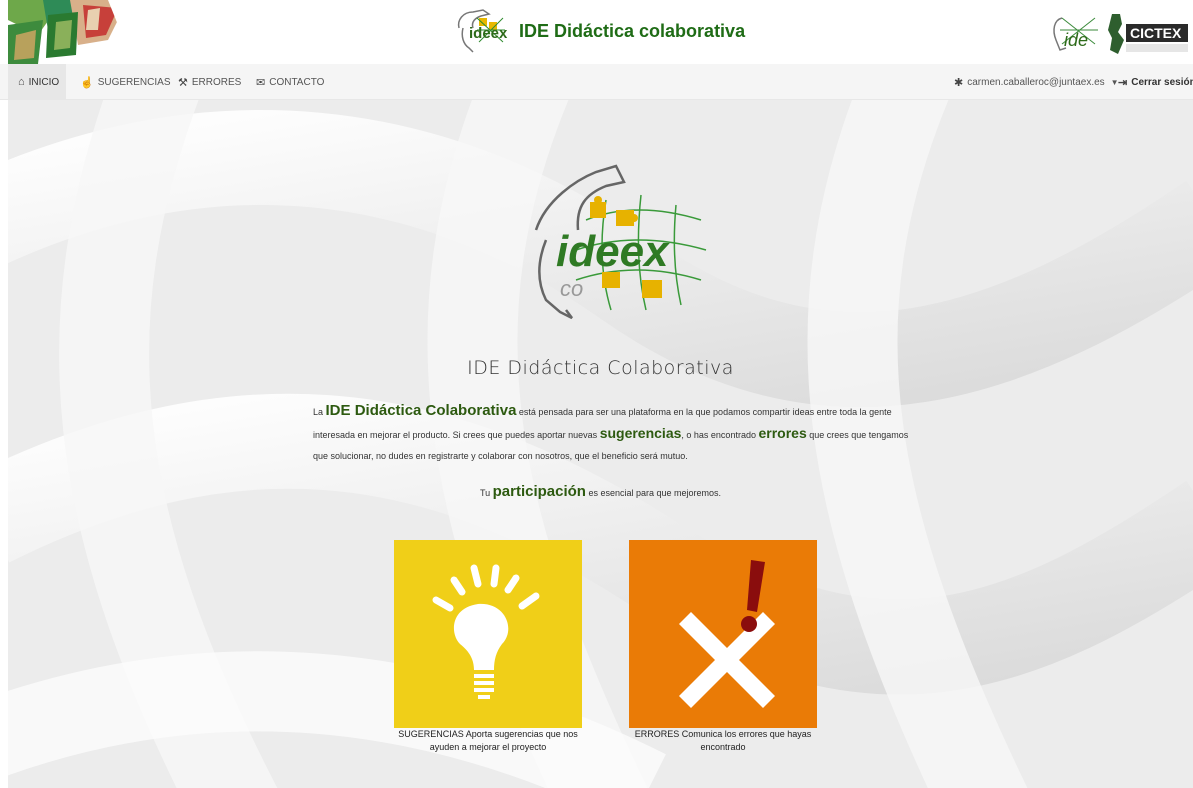 The width and height of the screenshot is (1193, 788). What do you see at coordinates (44, 82) in the screenshot?
I see `nav-inicio-label: INICIO` at bounding box center [44, 82].